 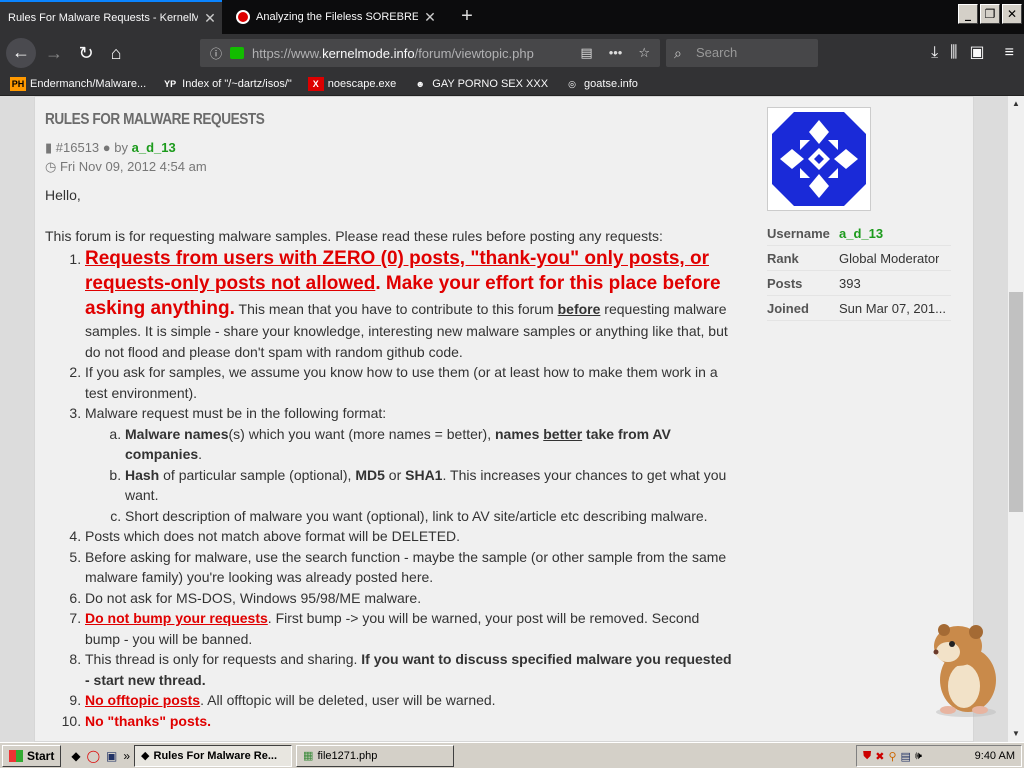 I want to click on forward-arrow-icon: →, so click(x=54, y=53).